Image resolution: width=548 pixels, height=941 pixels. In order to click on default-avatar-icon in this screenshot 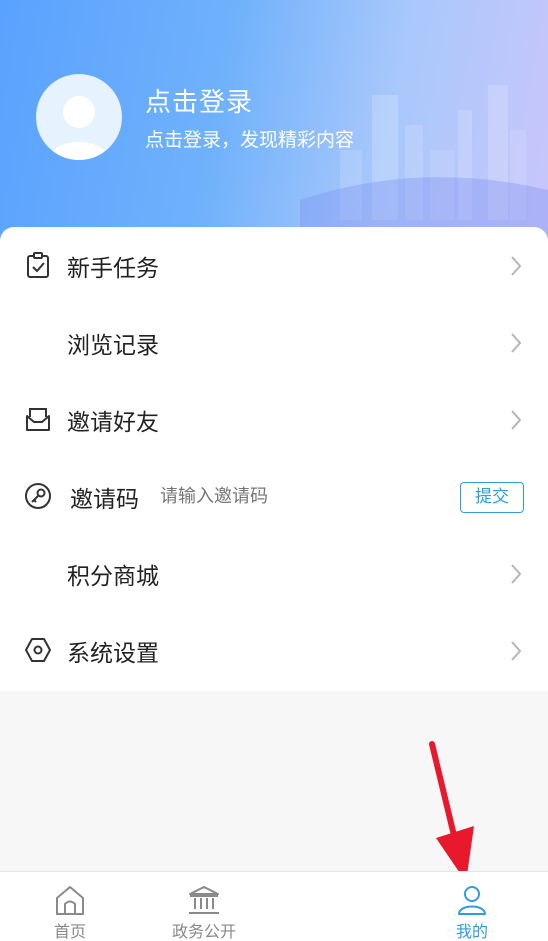, I will do `click(79, 128)`.